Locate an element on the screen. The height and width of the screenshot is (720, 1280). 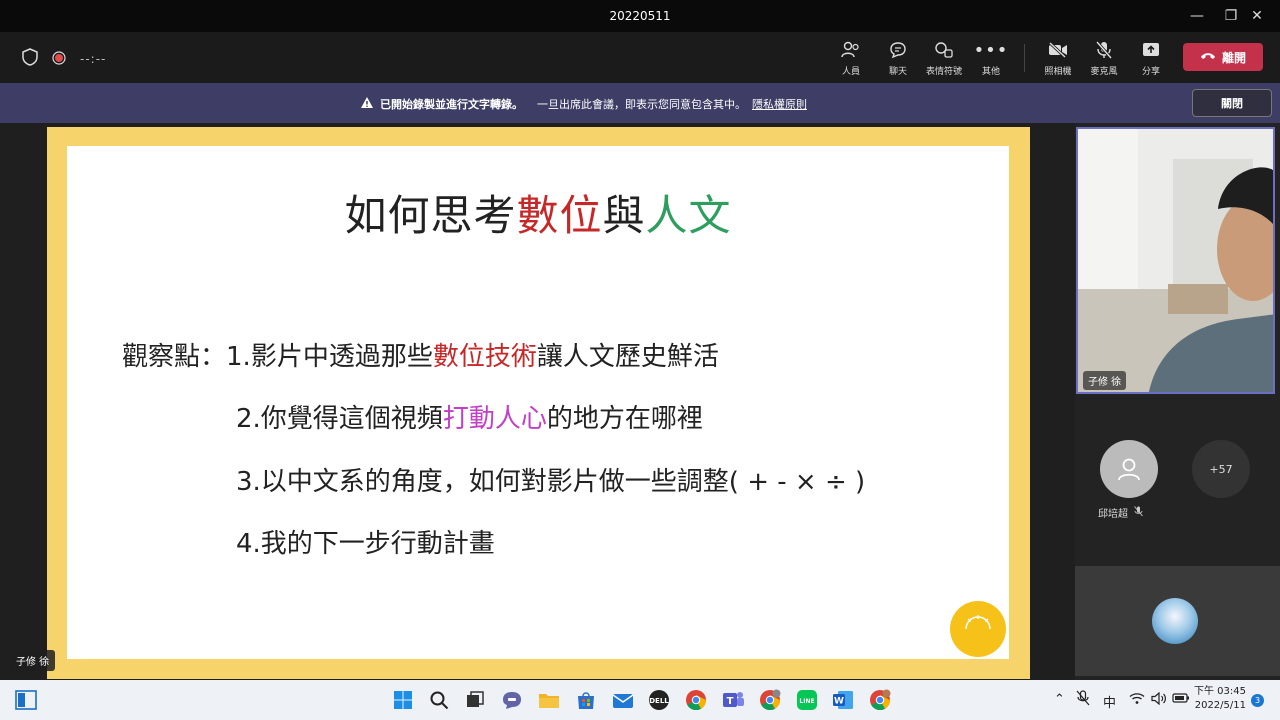
attendee-avatar is located at coordinates (1129, 469).